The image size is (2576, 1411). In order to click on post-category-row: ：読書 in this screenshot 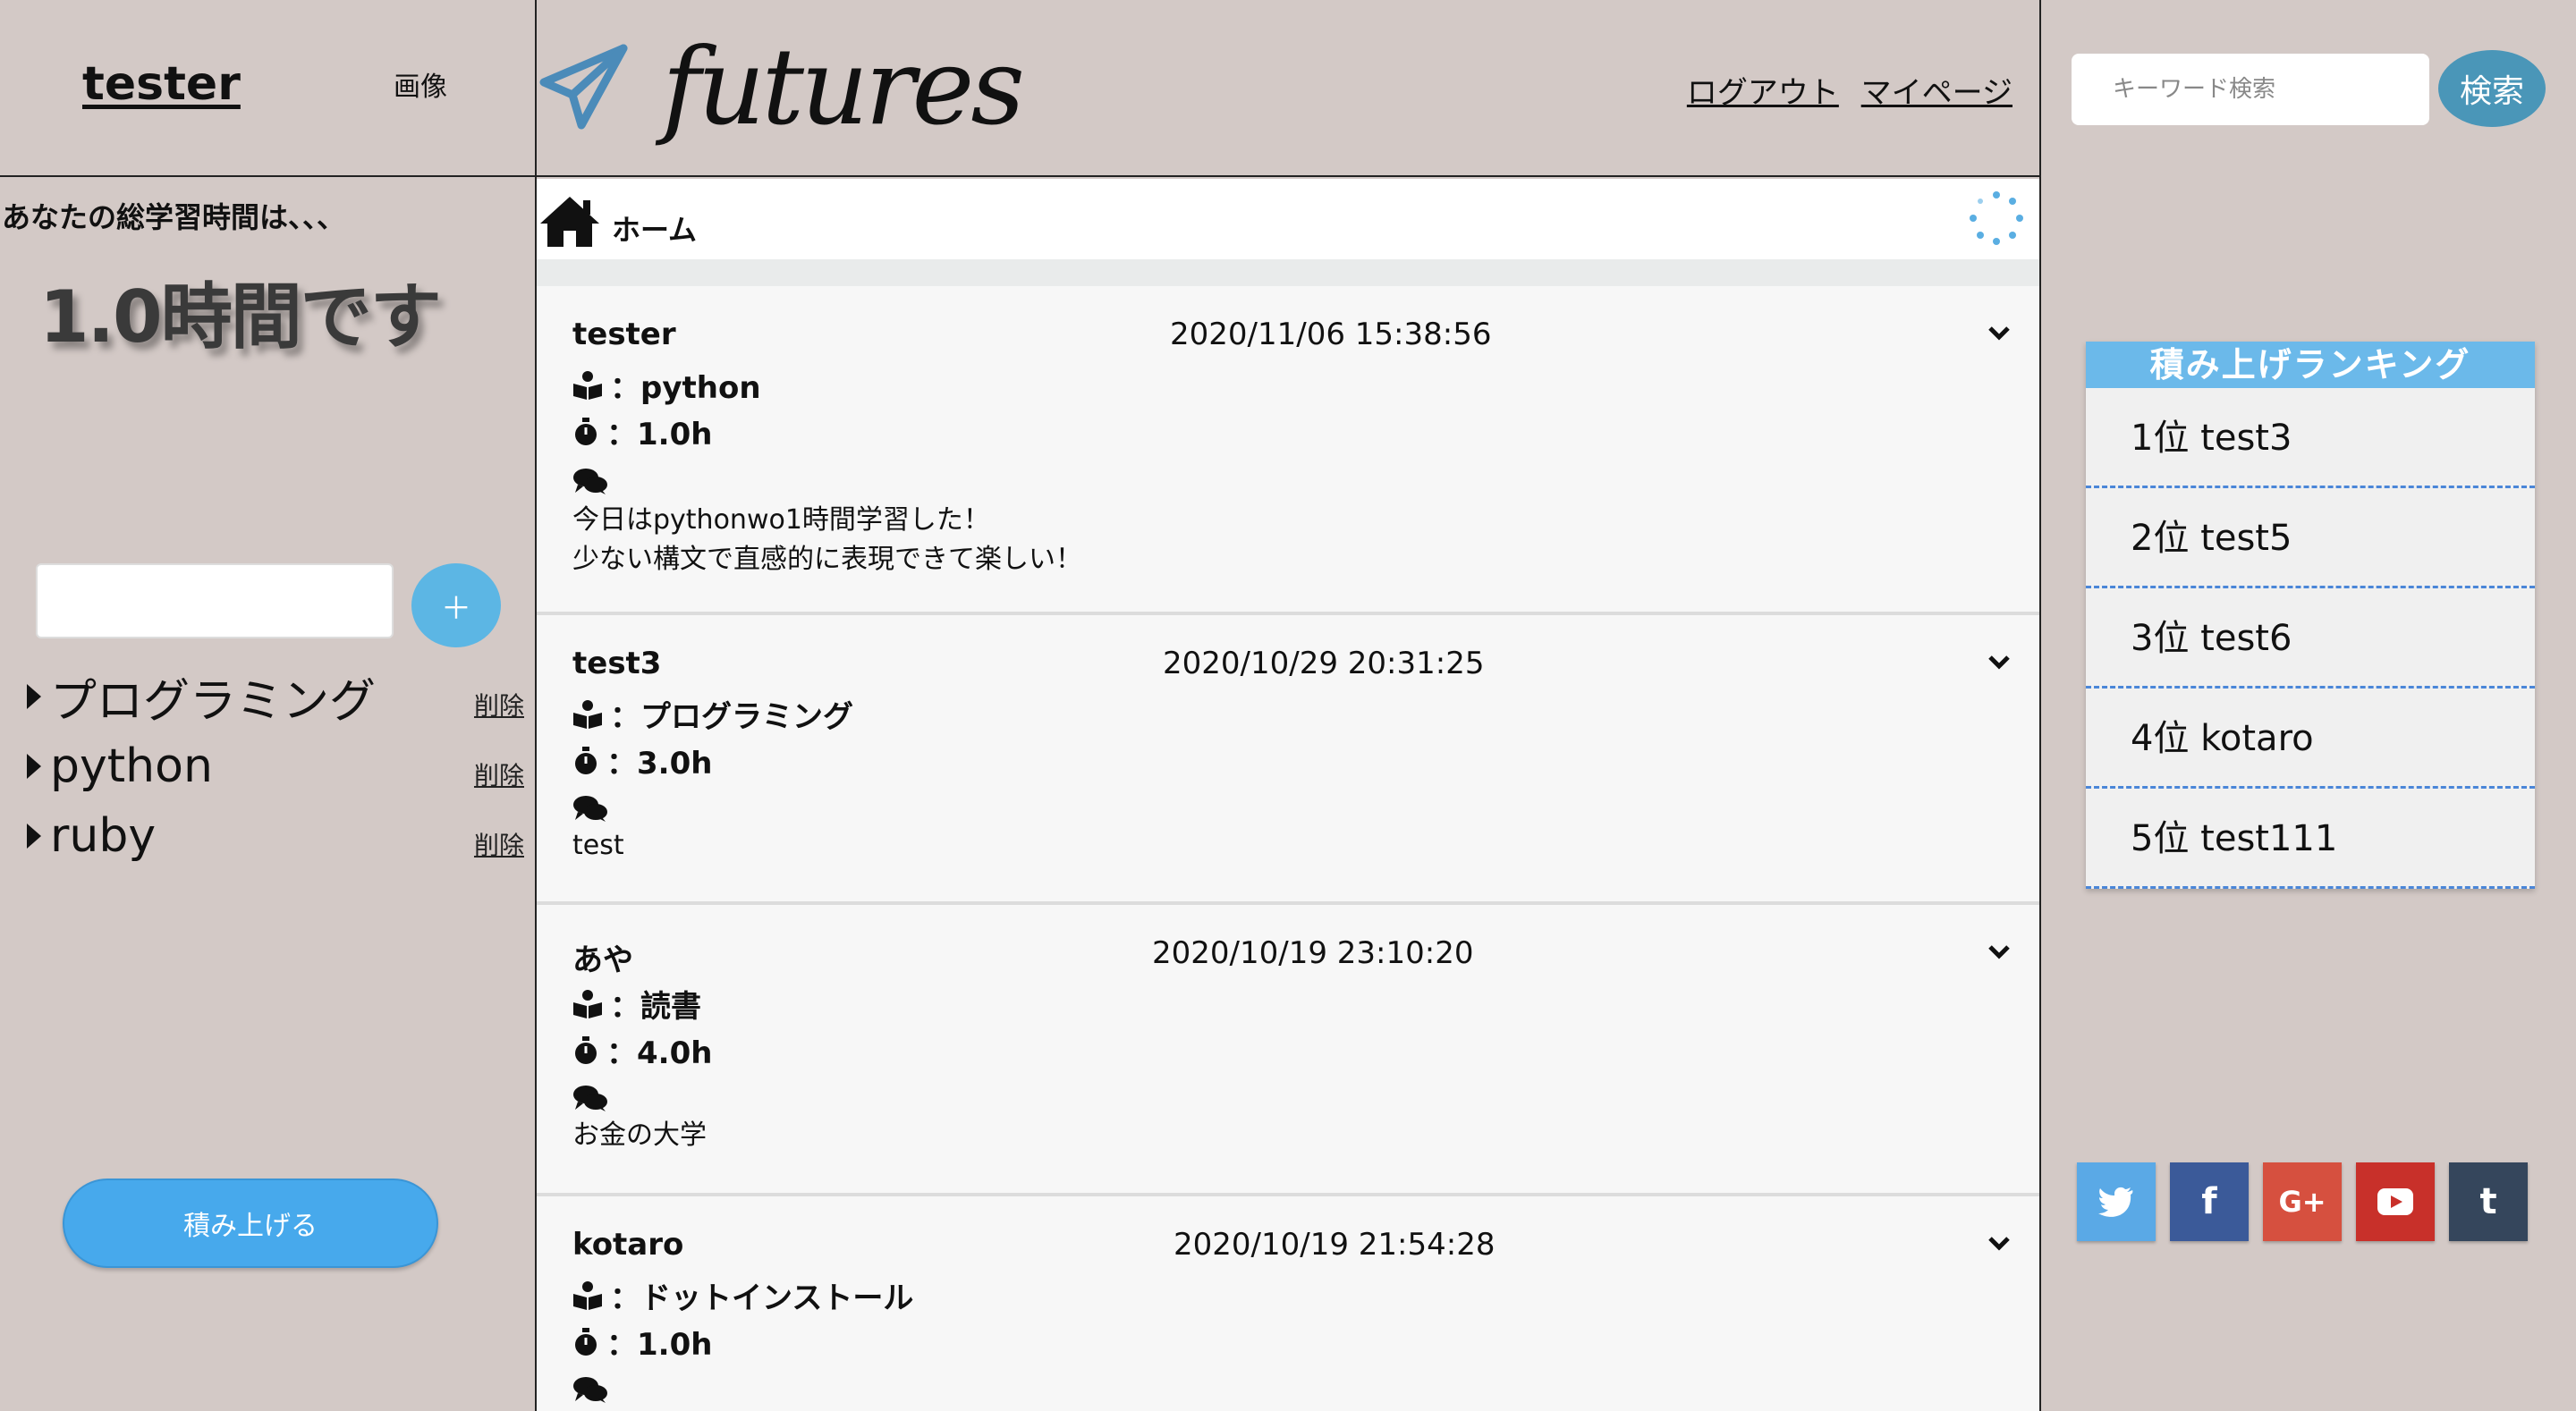, I will do `click(636, 1004)`.